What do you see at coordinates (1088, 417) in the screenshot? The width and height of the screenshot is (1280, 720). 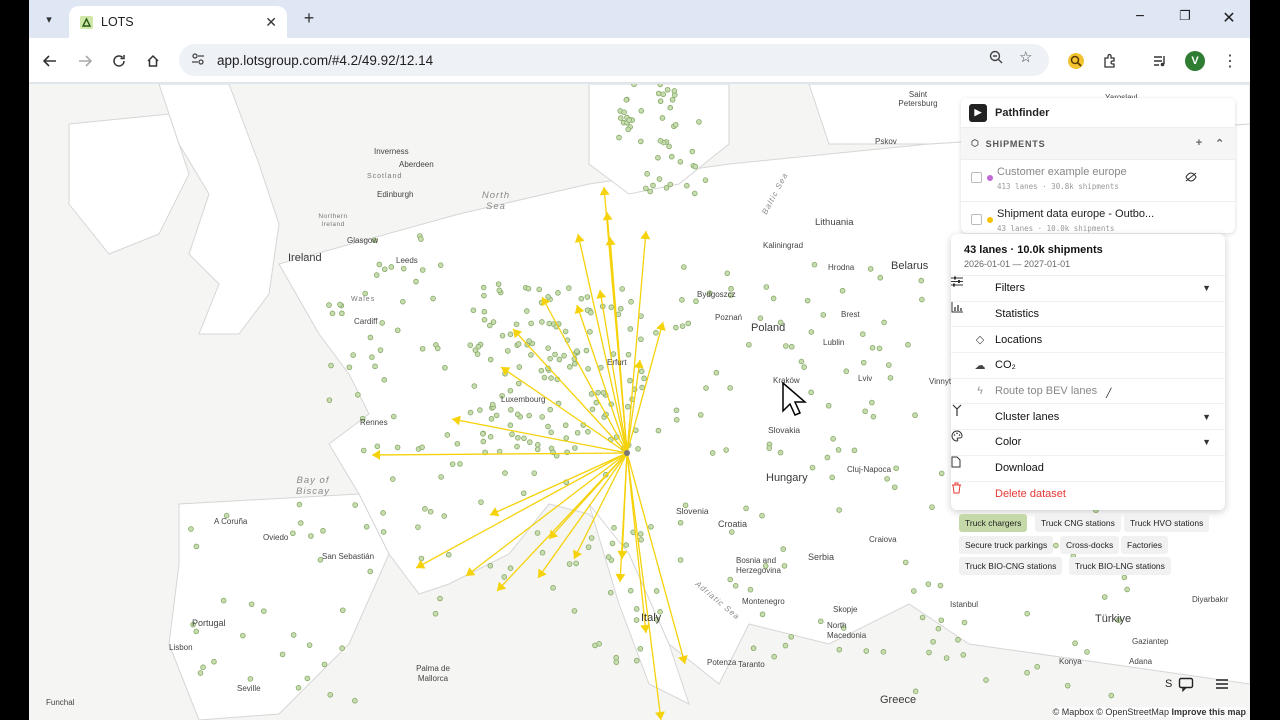 I see `menu-item-cluster-lanes: Cluster lanes ▼` at bounding box center [1088, 417].